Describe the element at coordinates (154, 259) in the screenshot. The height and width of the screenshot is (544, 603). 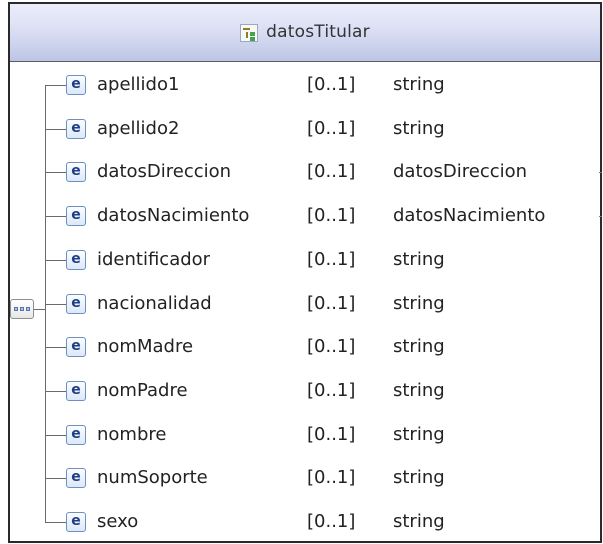
I see `element-name: identificador` at that location.